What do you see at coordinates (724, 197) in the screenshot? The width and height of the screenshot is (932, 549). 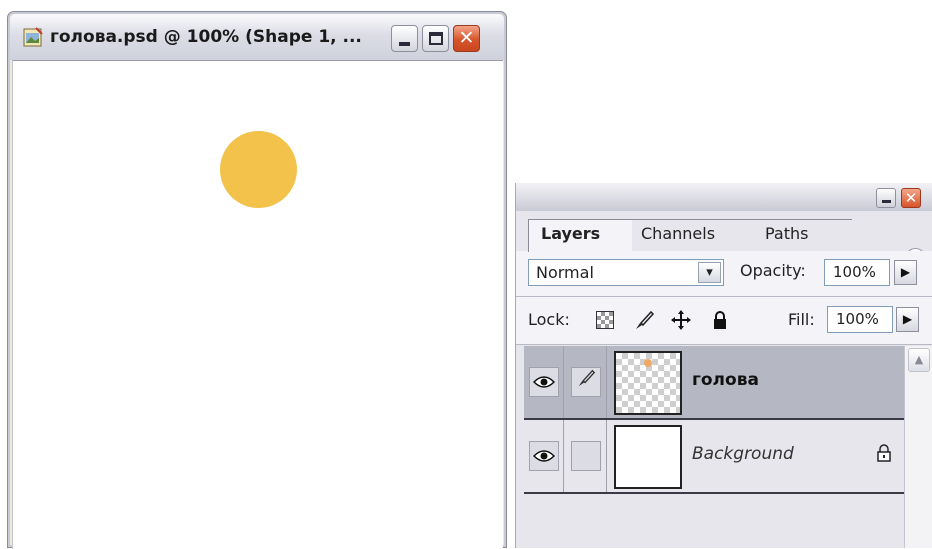 I see `palette-titlebar: ✕` at bounding box center [724, 197].